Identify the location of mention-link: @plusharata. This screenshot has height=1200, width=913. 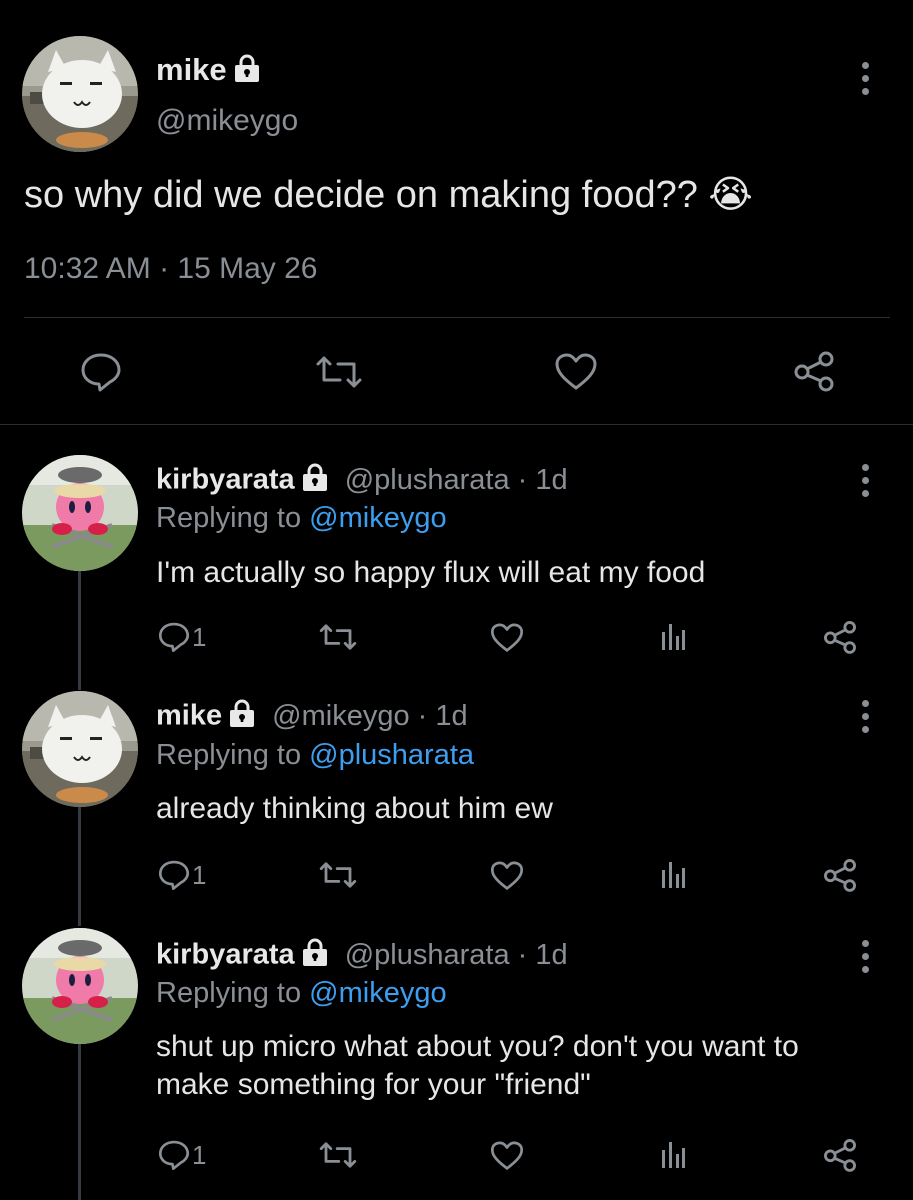
(391, 755).